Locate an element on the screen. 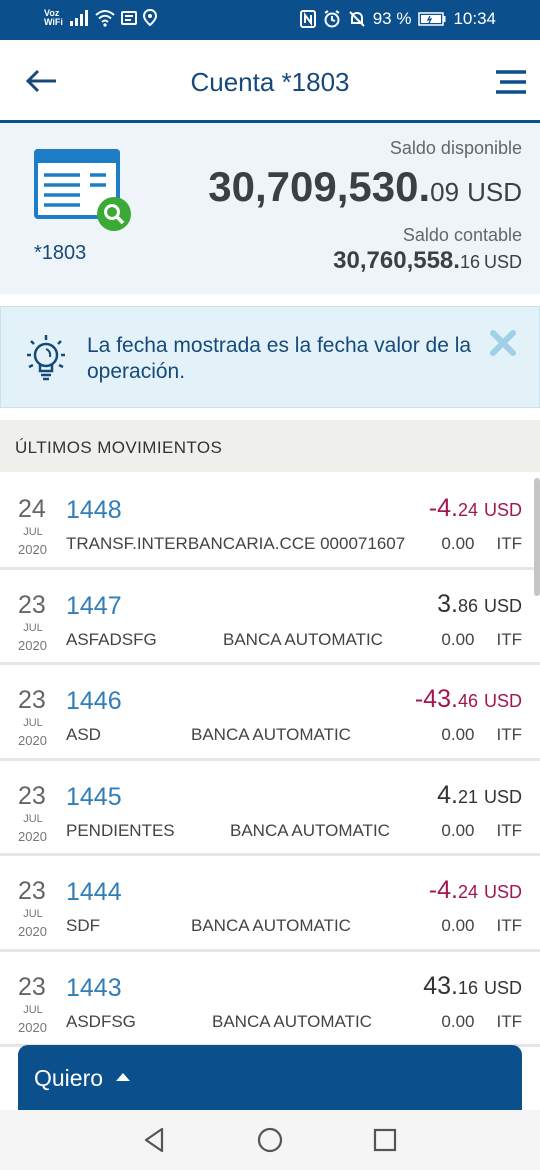  hamburger-menu-icon is located at coordinates (511, 83).